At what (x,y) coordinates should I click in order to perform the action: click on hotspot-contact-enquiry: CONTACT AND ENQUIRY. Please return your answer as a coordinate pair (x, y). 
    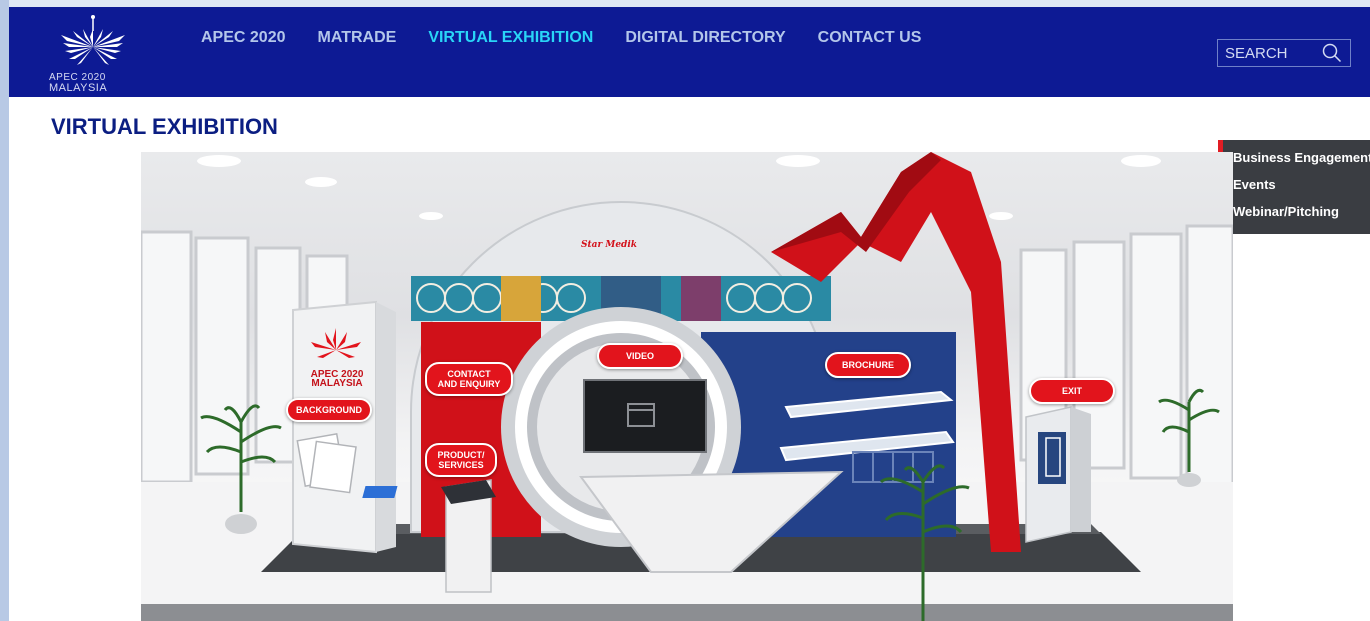
    Looking at the image, I should click on (469, 379).